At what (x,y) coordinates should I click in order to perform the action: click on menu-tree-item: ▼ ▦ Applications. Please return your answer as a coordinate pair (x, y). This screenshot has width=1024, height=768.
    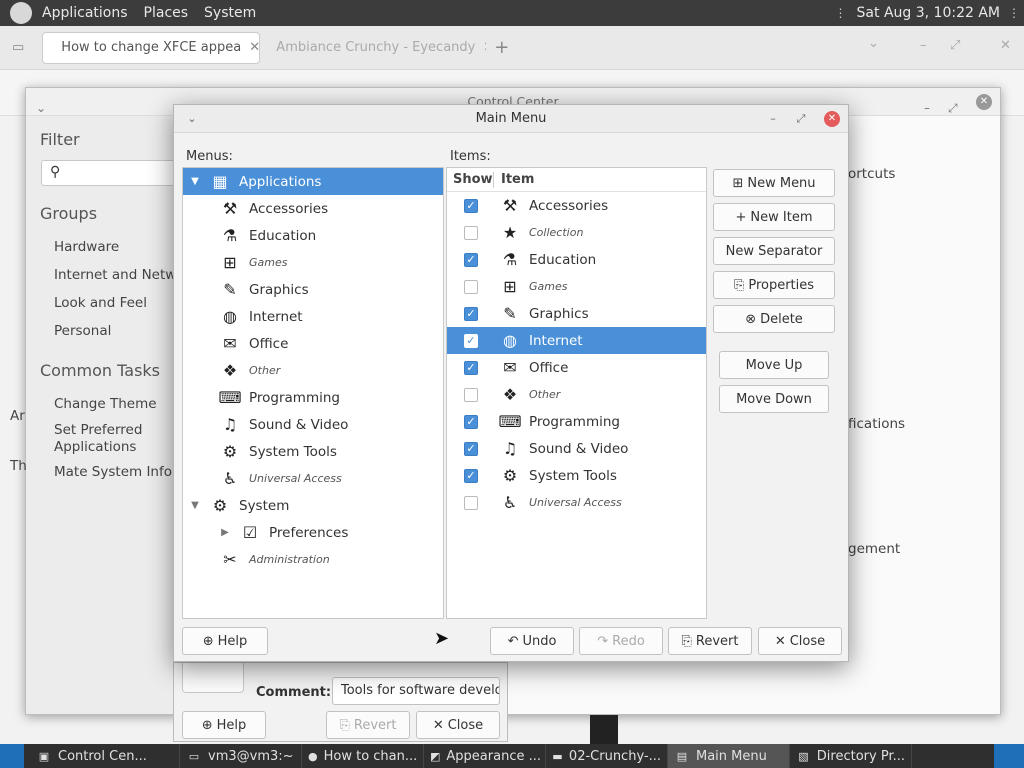
    Looking at the image, I should click on (313, 181).